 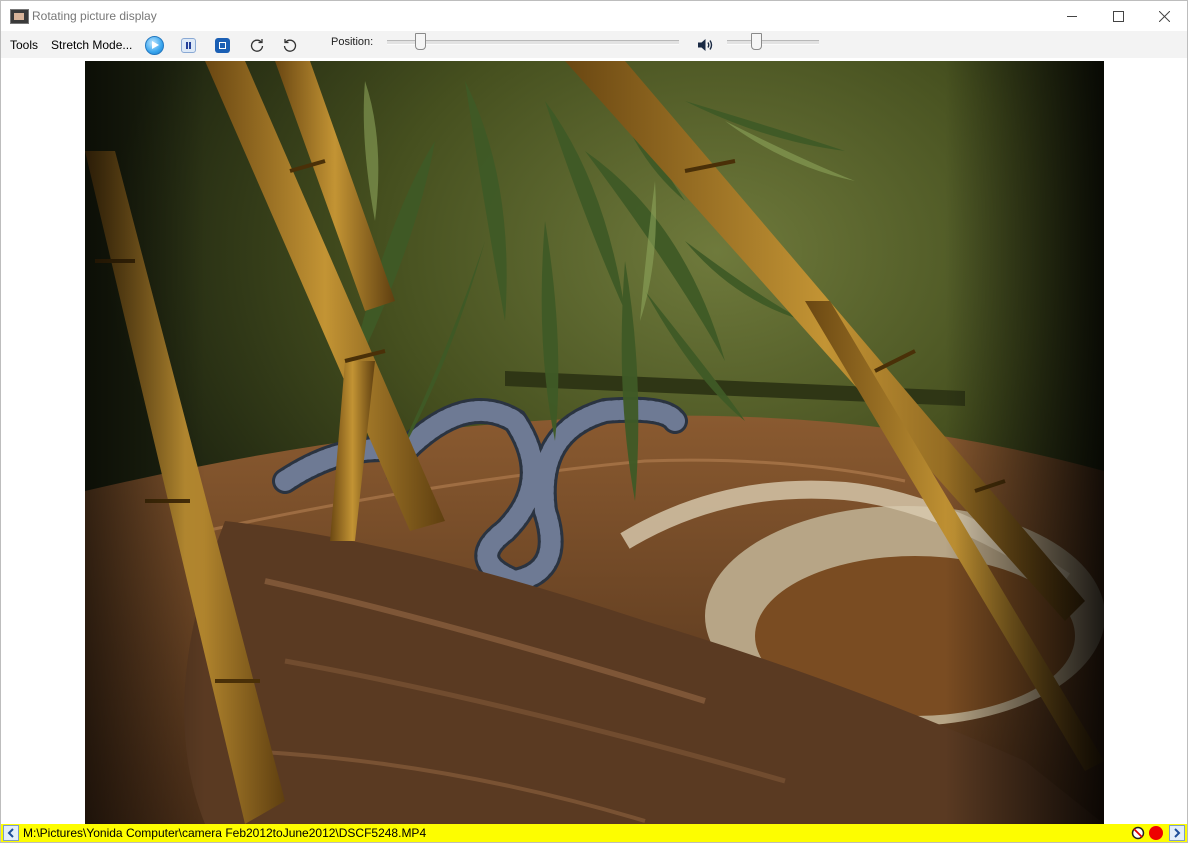 I want to click on chevron-left-icon, so click(x=10, y=833).